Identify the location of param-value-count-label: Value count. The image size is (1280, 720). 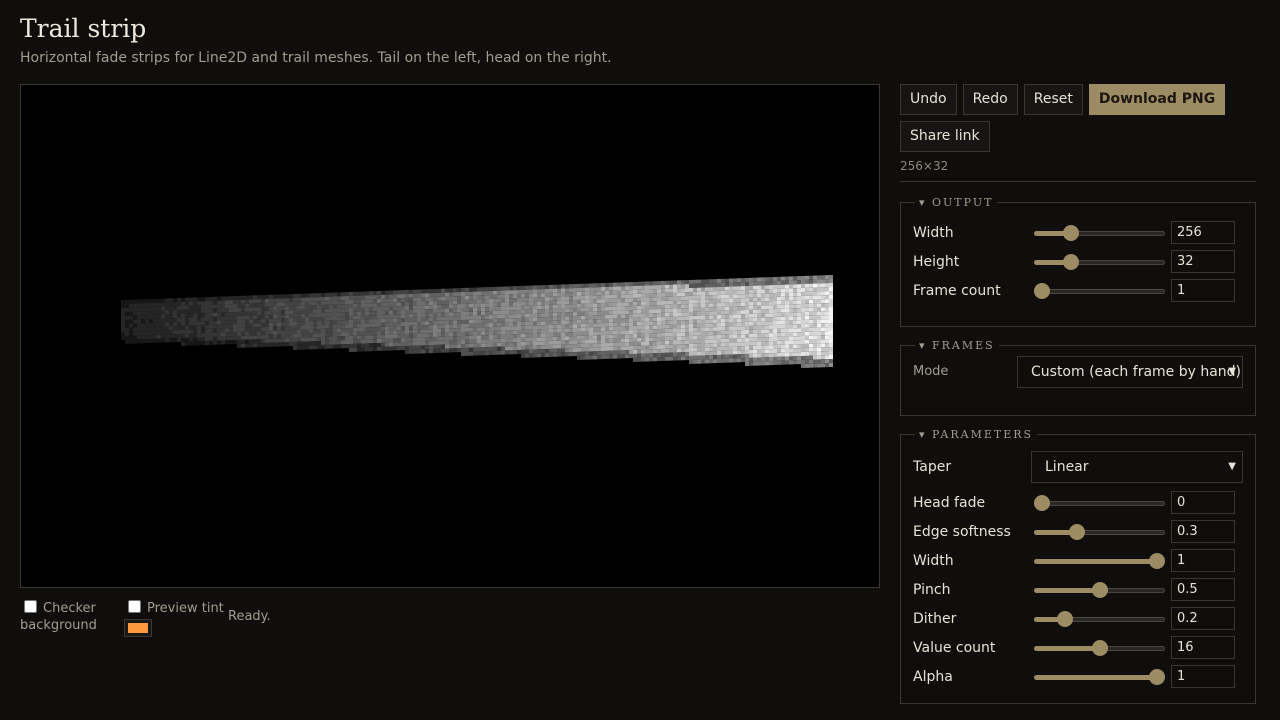
(954, 648).